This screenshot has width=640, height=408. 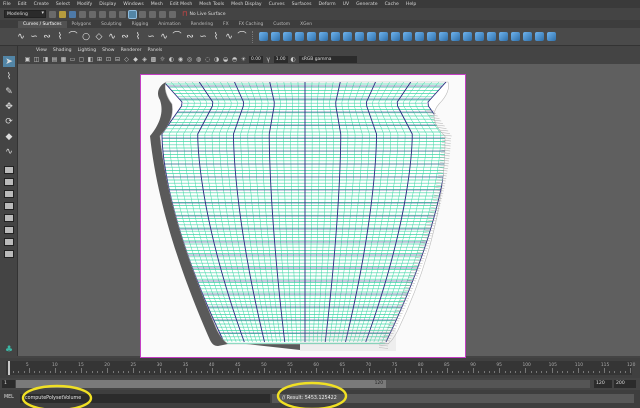 I want to click on time-tick-label: 20, so click(x=107, y=365).